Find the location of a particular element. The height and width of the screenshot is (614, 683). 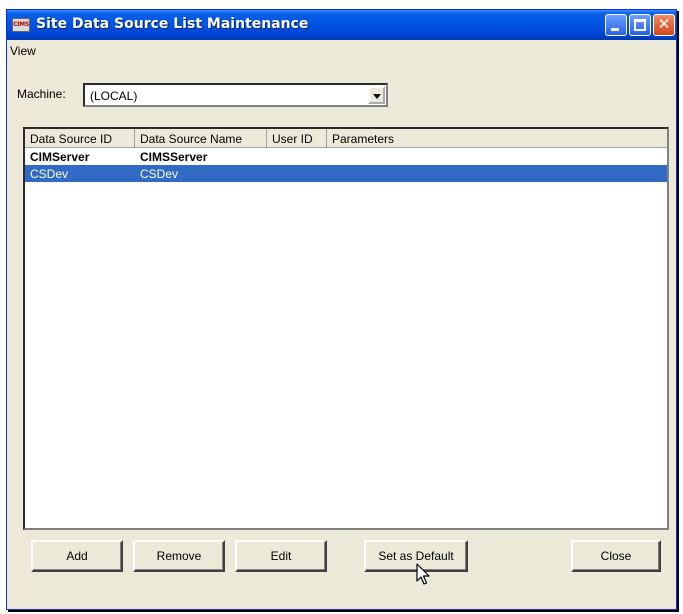

title-bar: CIMS Site Data Source List Maintenance ✕ is located at coordinates (341, 25).